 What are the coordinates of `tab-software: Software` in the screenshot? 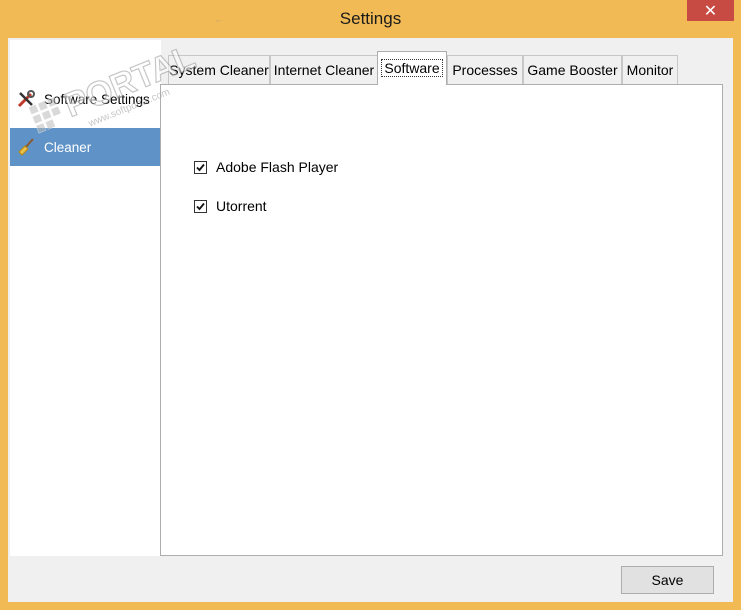 It's located at (412, 68).